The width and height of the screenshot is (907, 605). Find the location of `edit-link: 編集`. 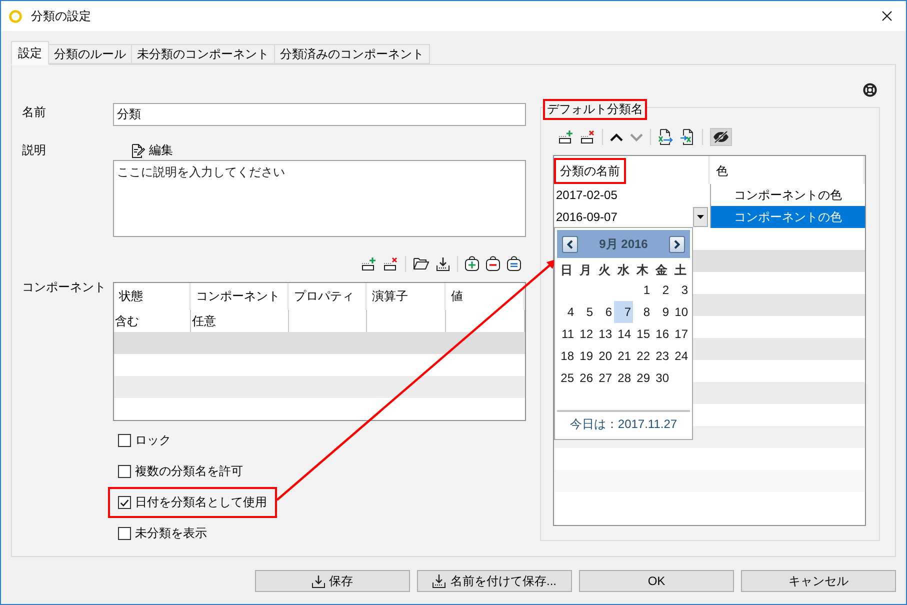

edit-link: 編集 is located at coordinates (152, 150).